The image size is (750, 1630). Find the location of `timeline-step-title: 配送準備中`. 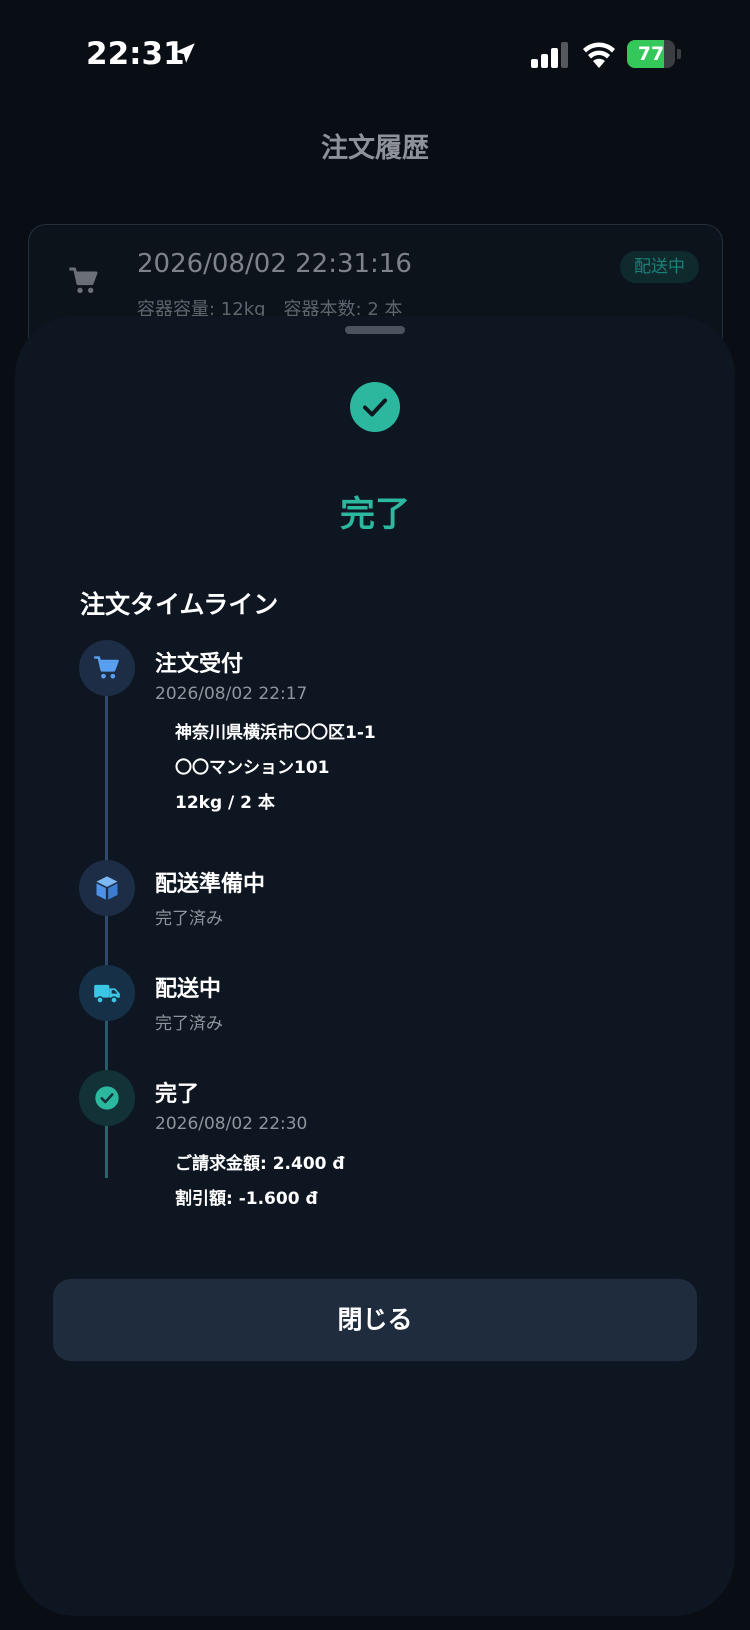

timeline-step-title: 配送準備中 is located at coordinates (210, 884).